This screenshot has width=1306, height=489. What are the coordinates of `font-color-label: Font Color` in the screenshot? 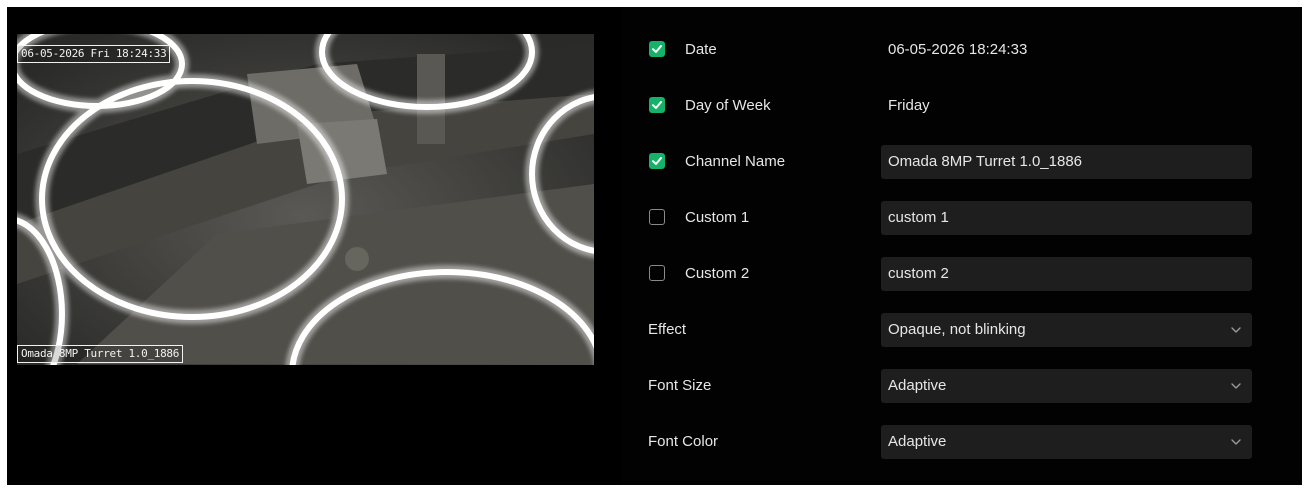 It's located at (683, 441).